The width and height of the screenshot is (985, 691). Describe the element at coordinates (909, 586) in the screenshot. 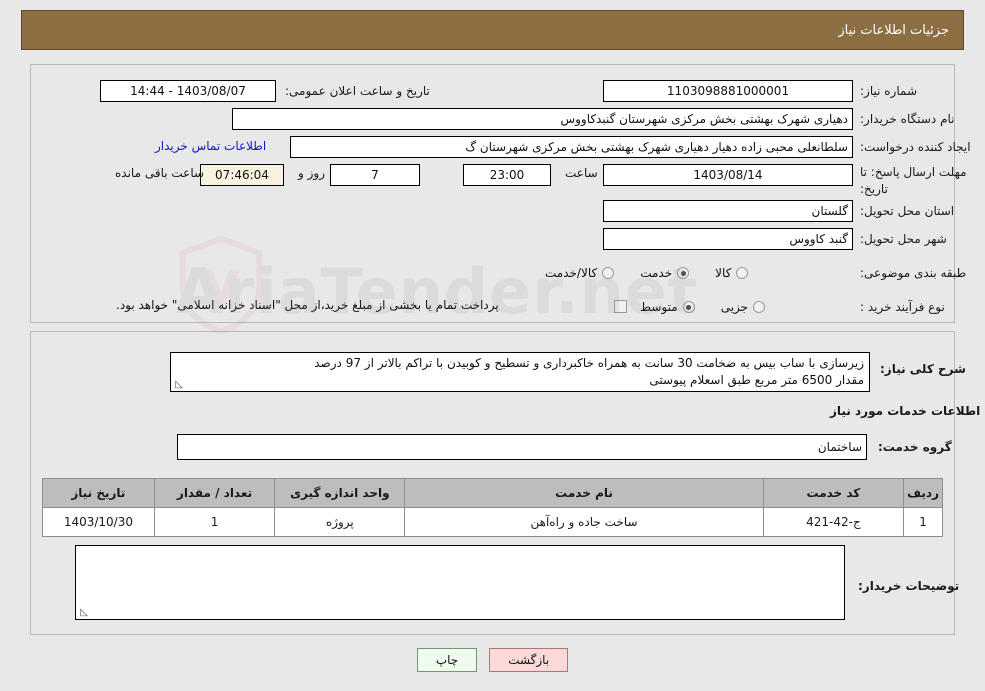

I see `buyer-notes-label: توضیحات خریدار:` at that location.